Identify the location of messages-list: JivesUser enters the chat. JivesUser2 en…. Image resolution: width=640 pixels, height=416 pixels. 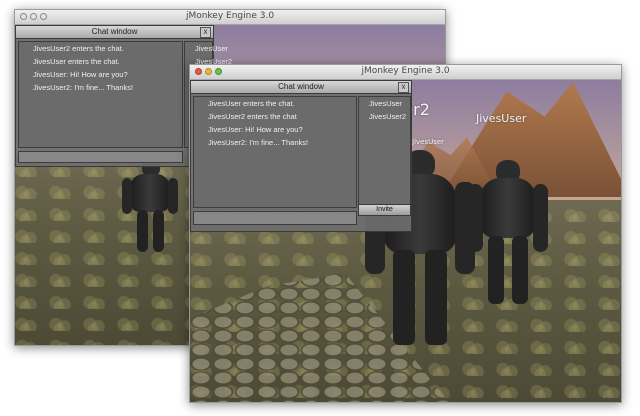
(275, 152).